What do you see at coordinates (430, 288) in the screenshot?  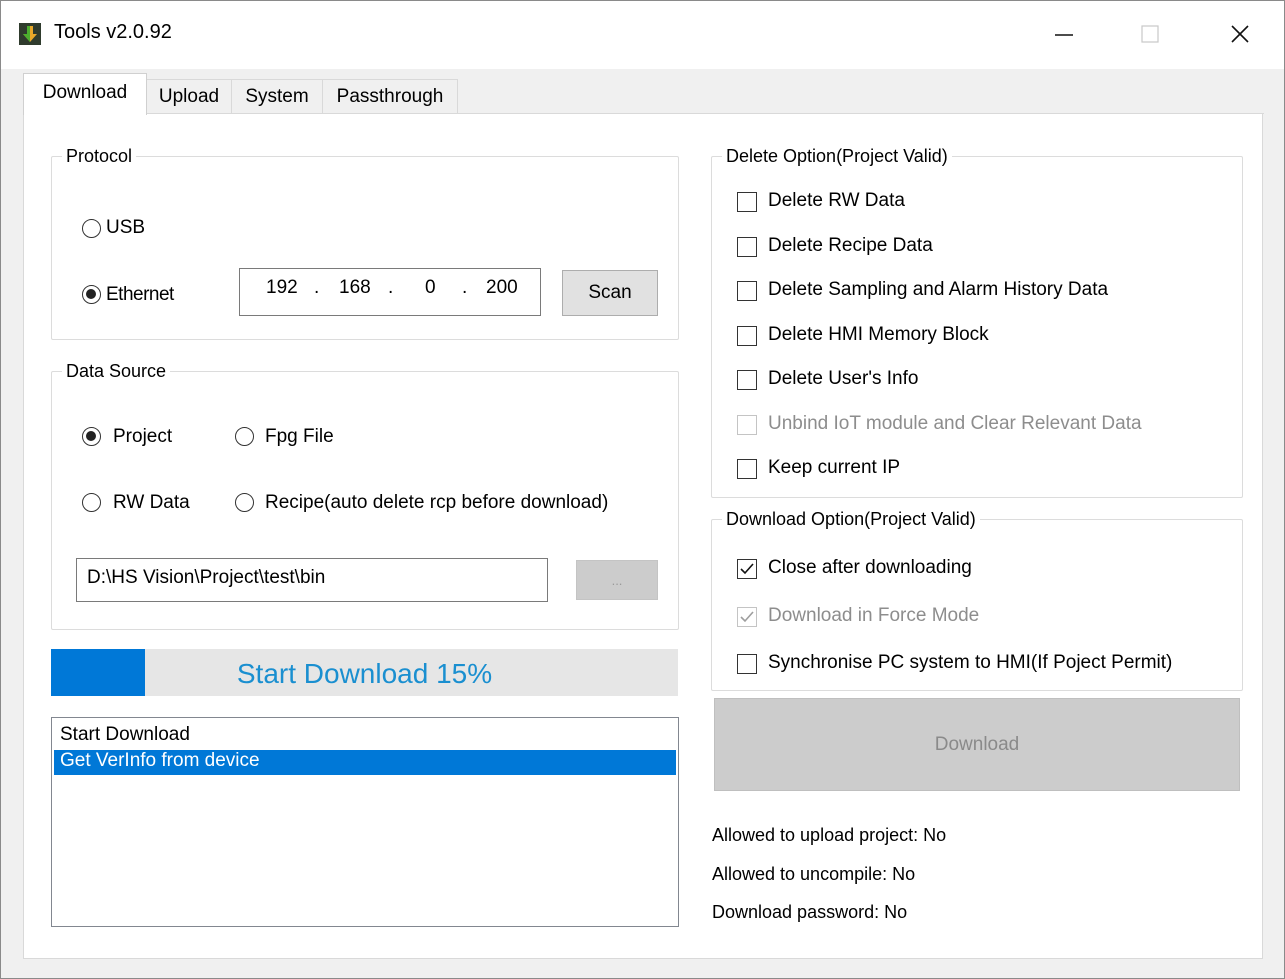 I see `ip-octet-3: 0` at bounding box center [430, 288].